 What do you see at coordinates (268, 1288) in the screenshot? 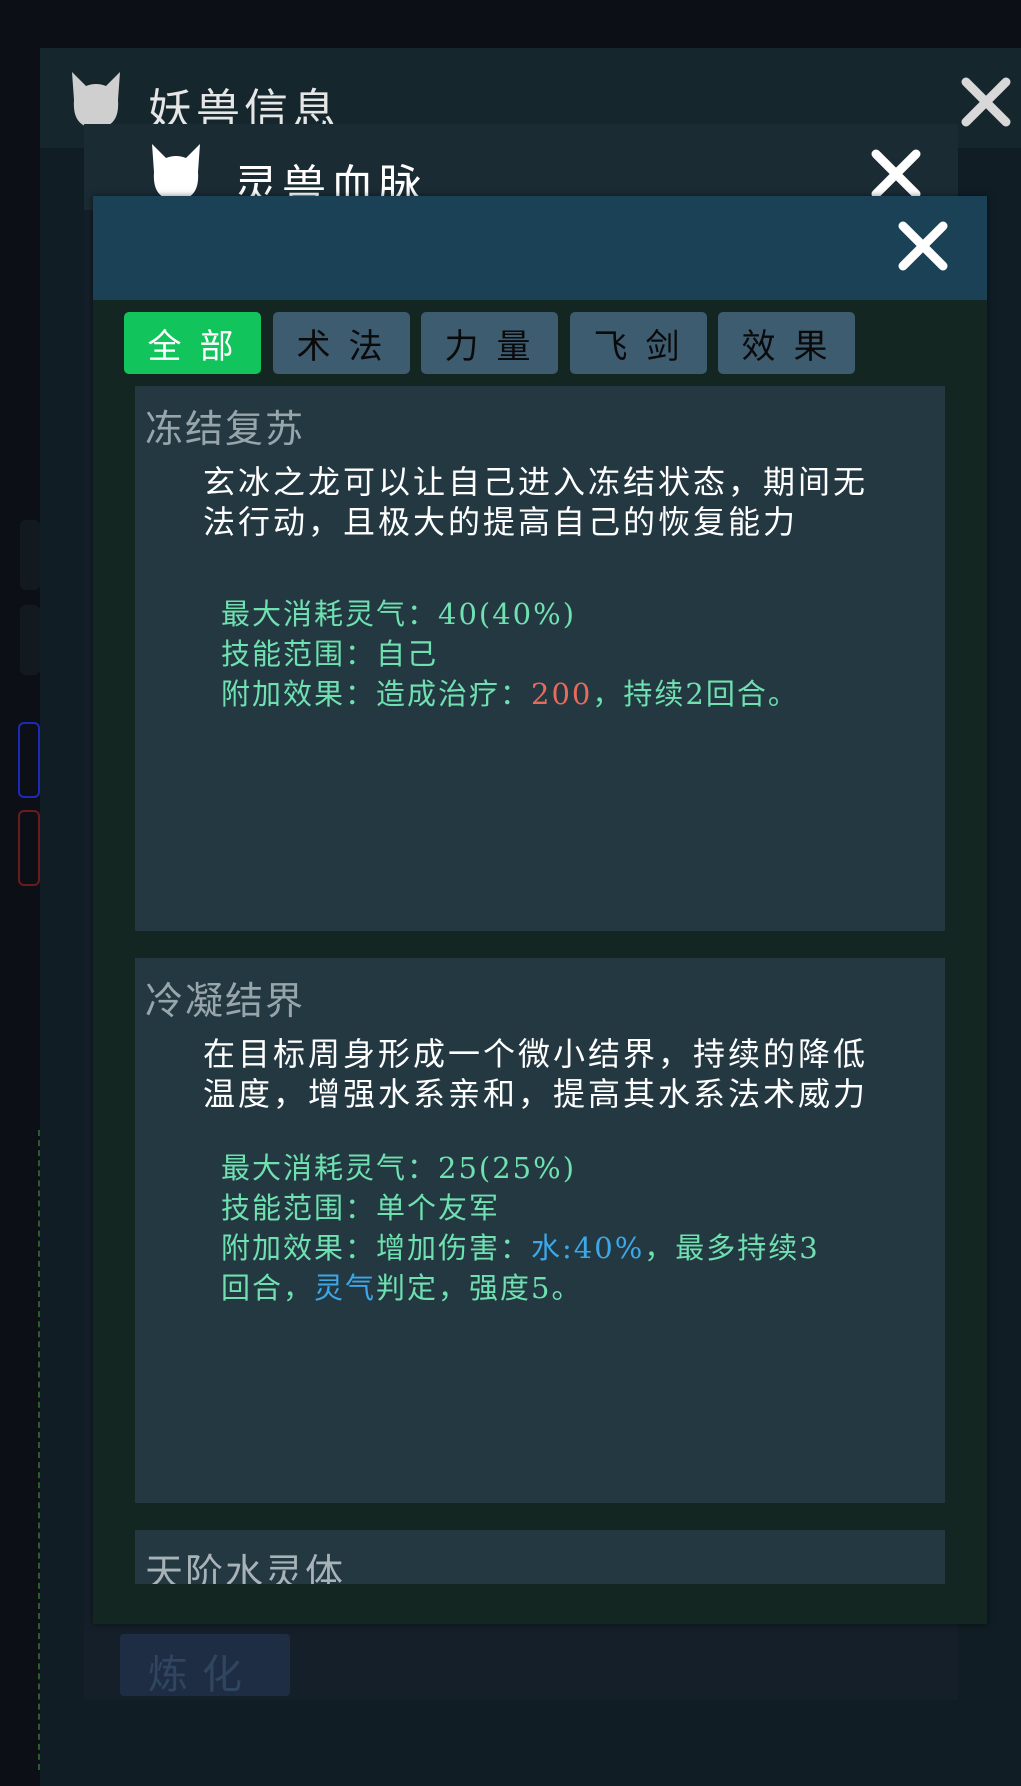
I see `effect-line2-prefix: 回合，` at bounding box center [268, 1288].